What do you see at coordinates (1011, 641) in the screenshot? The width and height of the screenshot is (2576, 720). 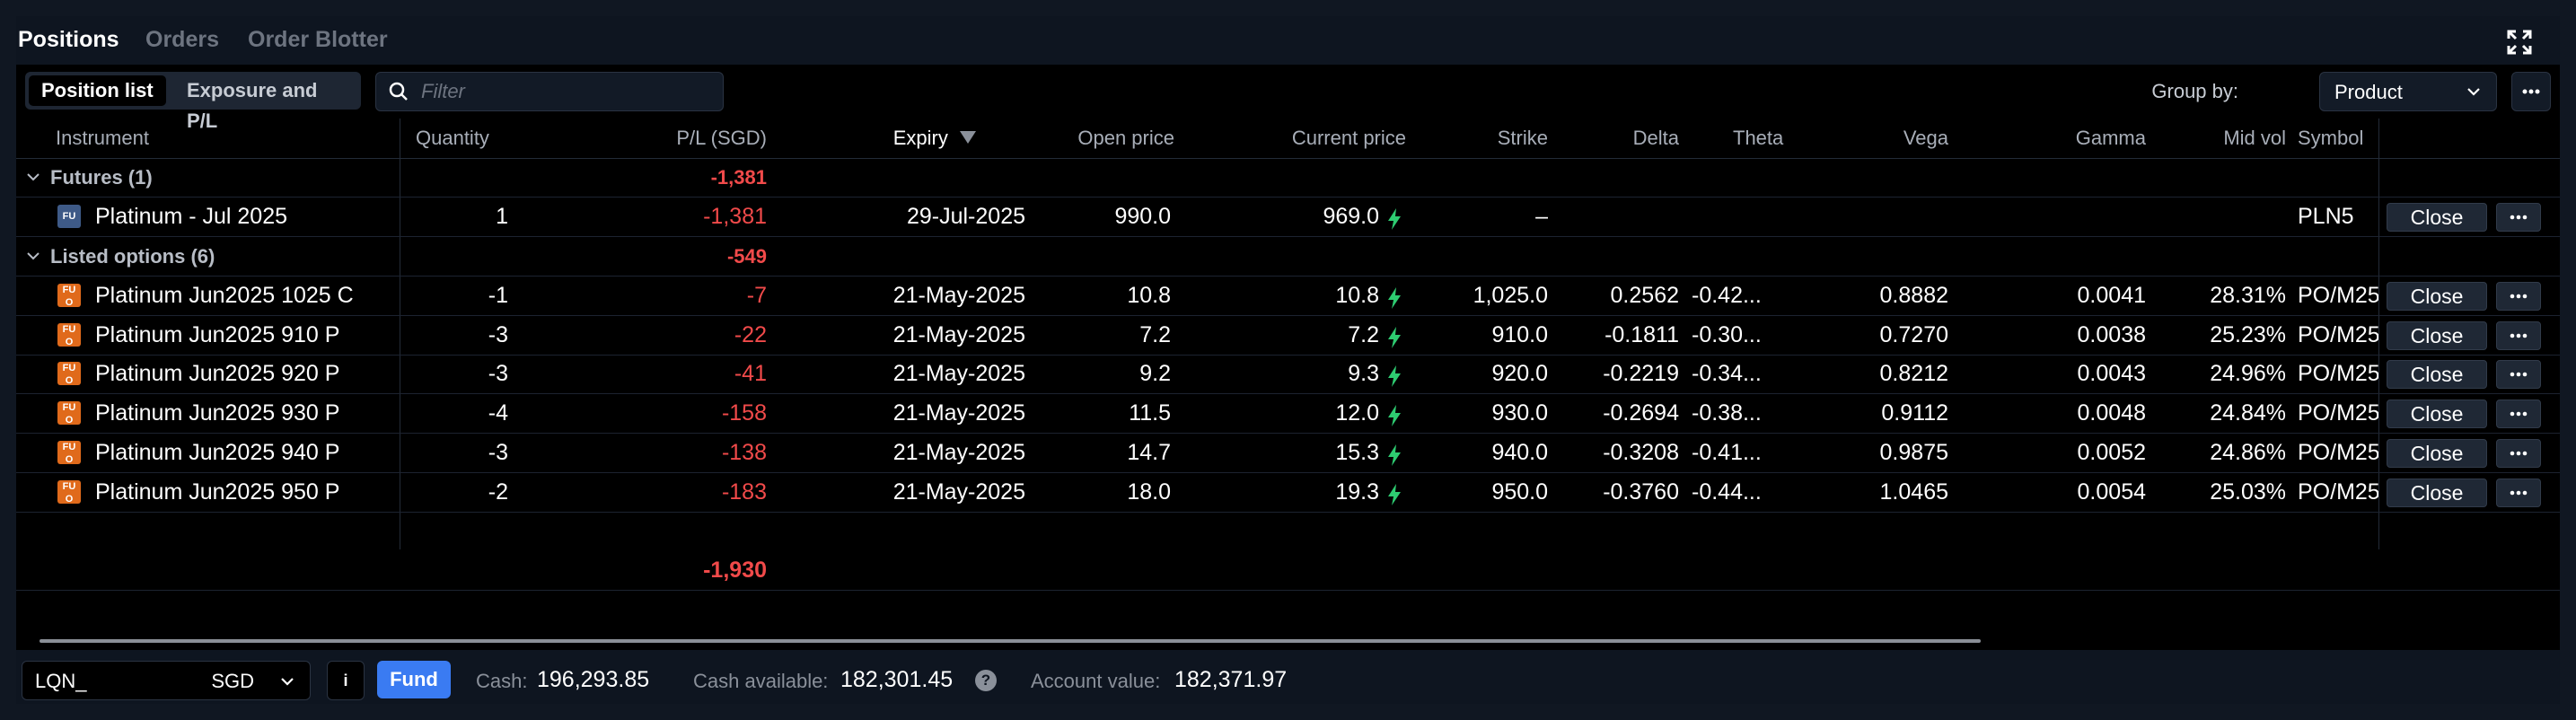 I see `horizontal-scrollbar` at bounding box center [1011, 641].